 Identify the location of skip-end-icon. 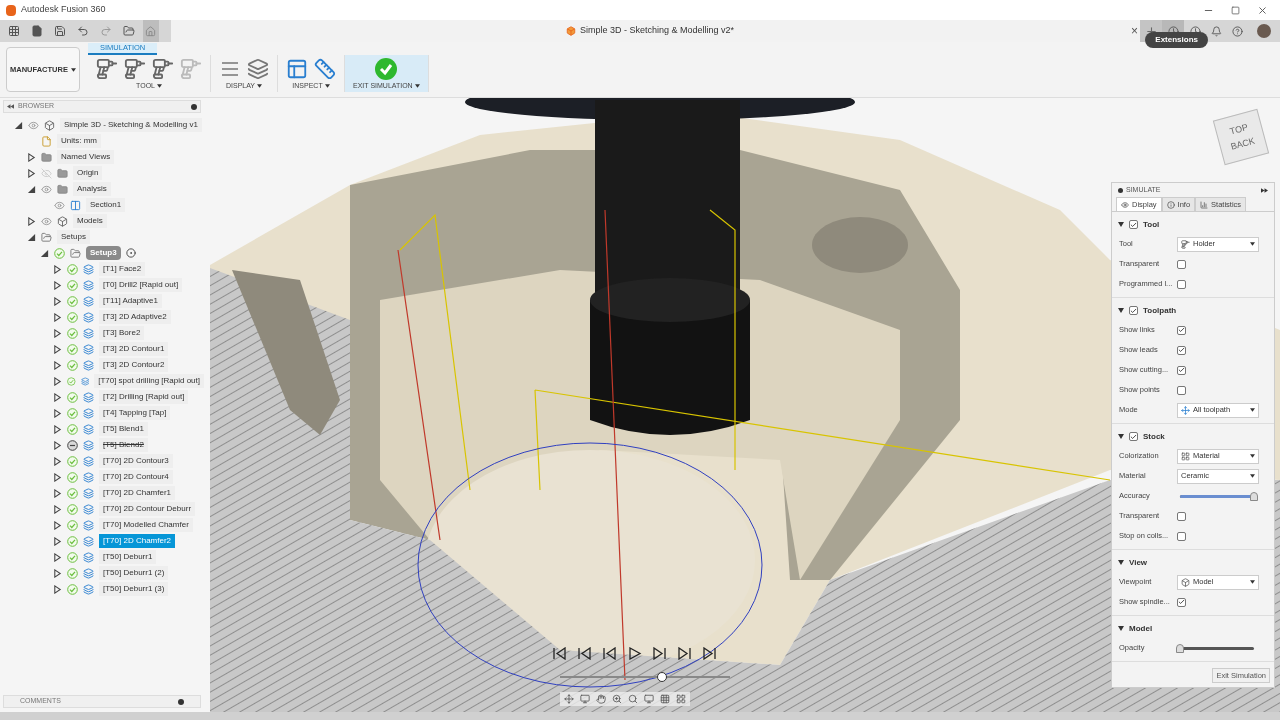
(709, 653).